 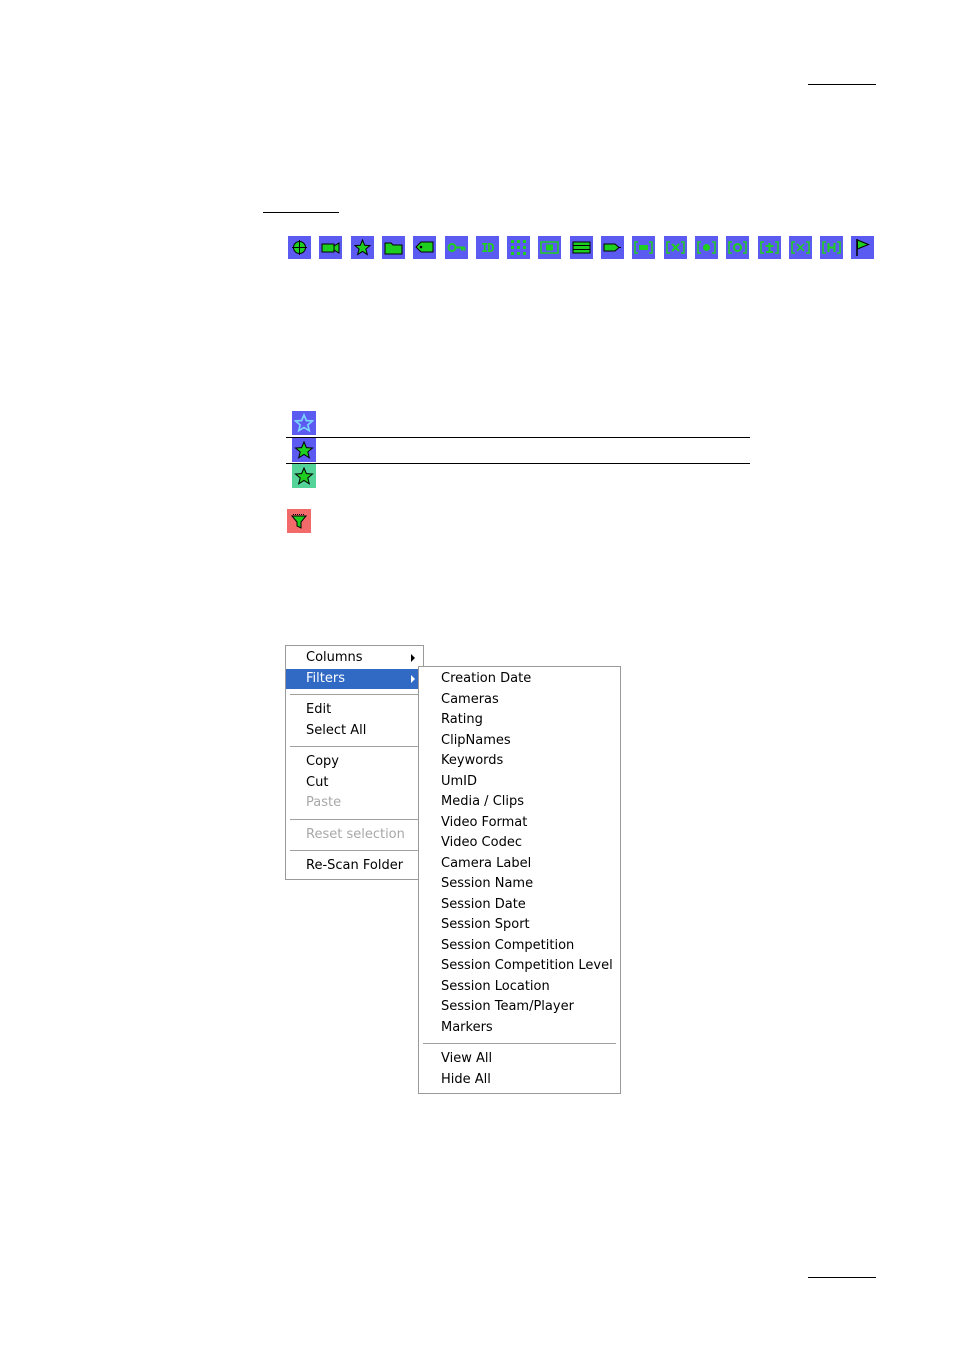 What do you see at coordinates (425, 247) in the screenshot?
I see `tag-icon` at bounding box center [425, 247].